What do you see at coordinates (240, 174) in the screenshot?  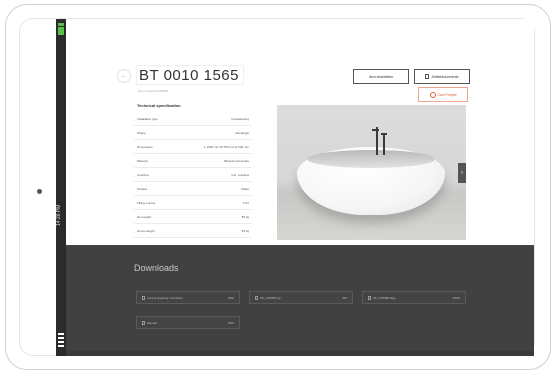 I see `spec-value: Incl. overflow` at bounding box center [240, 174].